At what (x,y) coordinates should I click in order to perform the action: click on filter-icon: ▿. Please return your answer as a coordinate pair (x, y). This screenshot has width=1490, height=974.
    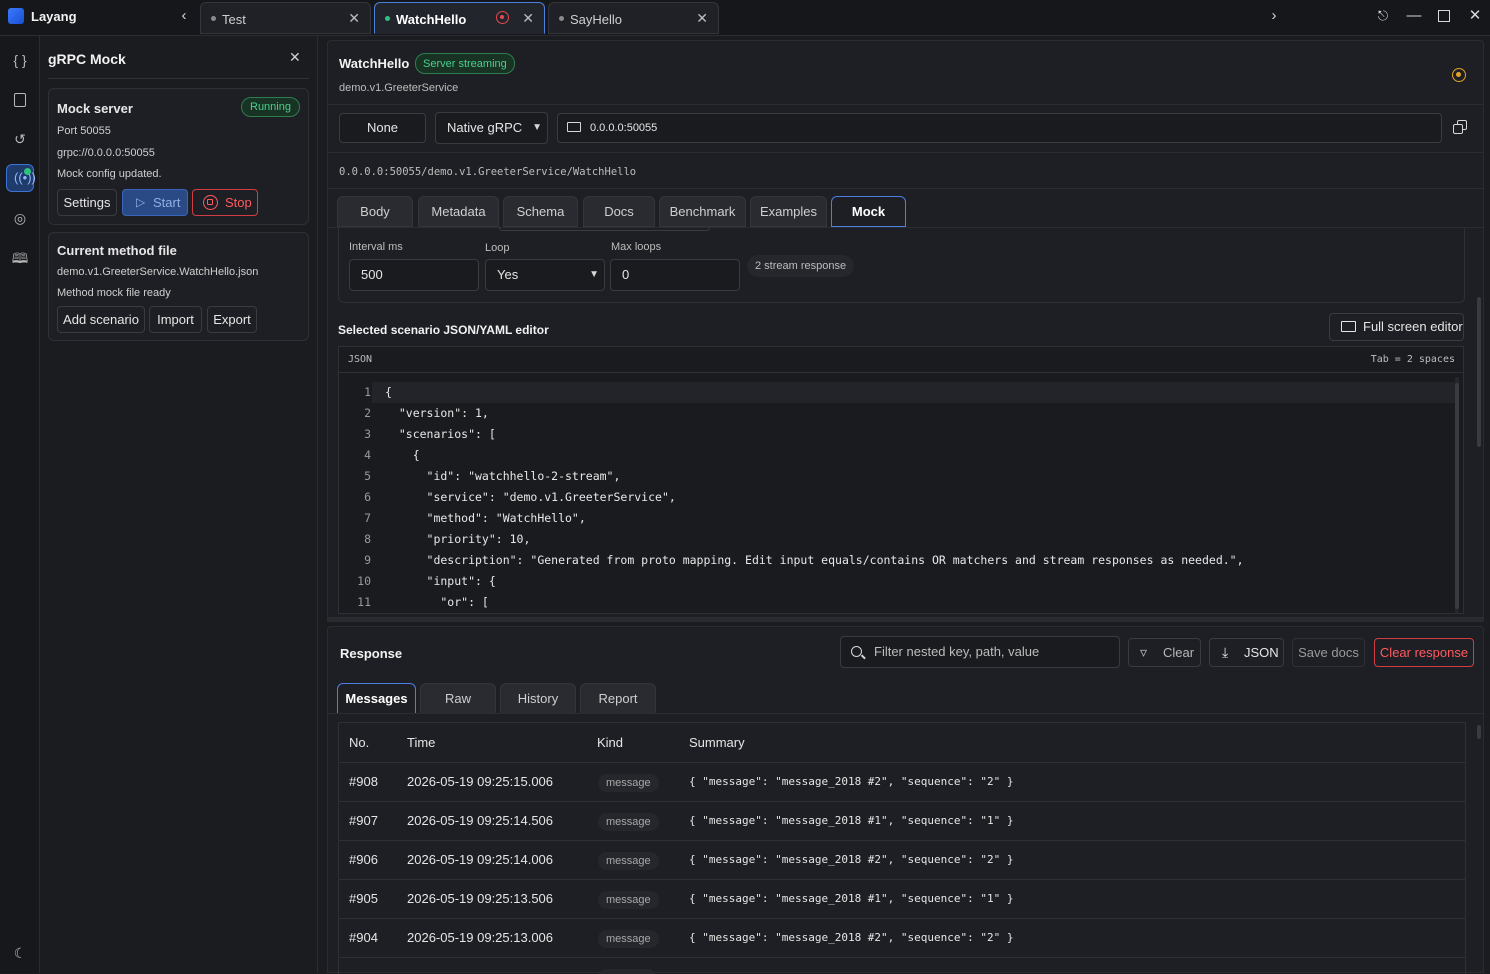
    Looking at the image, I should click on (1144, 652).